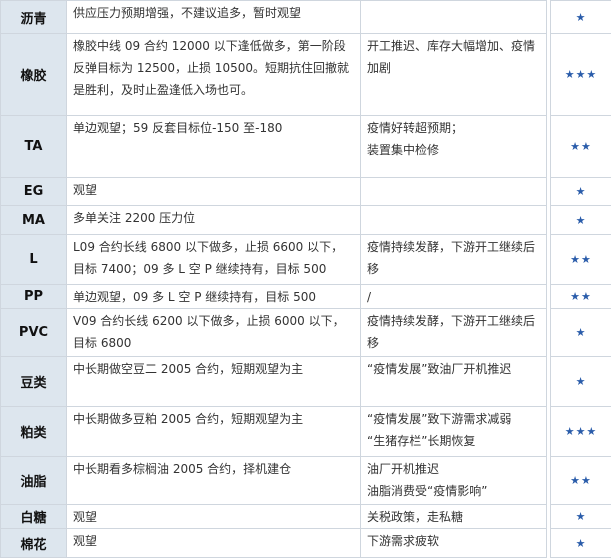 The image size is (611, 558). Describe the element at coordinates (454, 382) in the screenshot. I see `reason-cell: “疫情发展”致油厂开机推迟` at that location.